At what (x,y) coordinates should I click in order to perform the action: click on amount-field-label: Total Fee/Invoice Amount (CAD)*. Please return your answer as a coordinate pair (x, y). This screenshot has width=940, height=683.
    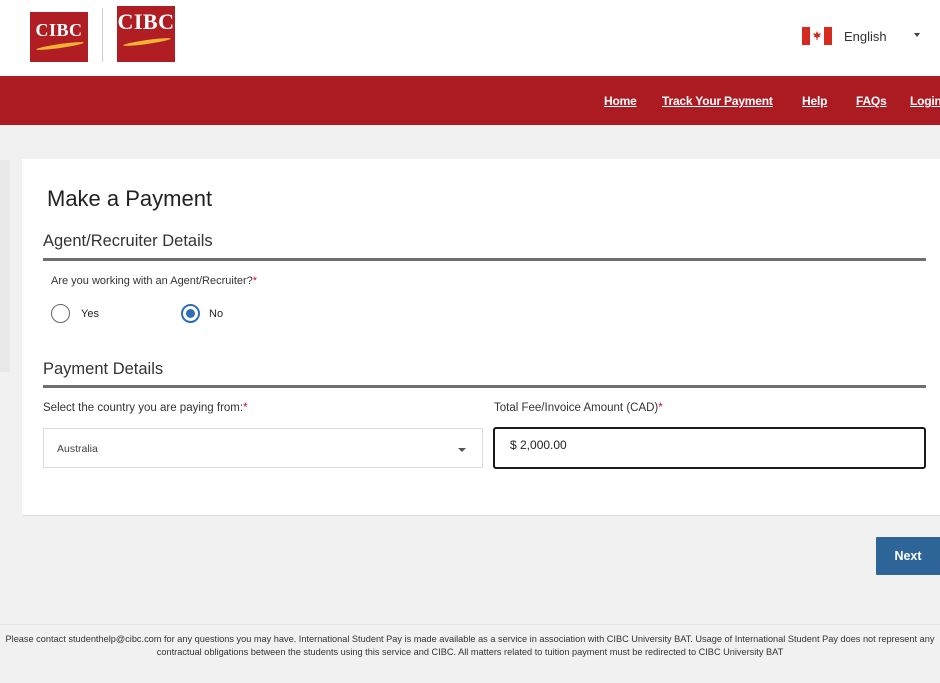
    Looking at the image, I should click on (578, 408).